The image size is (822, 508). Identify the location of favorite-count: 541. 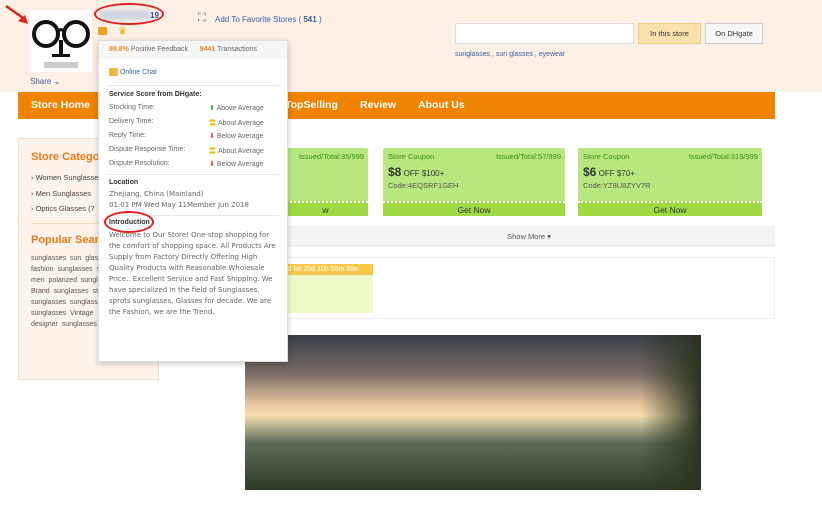
(310, 19).